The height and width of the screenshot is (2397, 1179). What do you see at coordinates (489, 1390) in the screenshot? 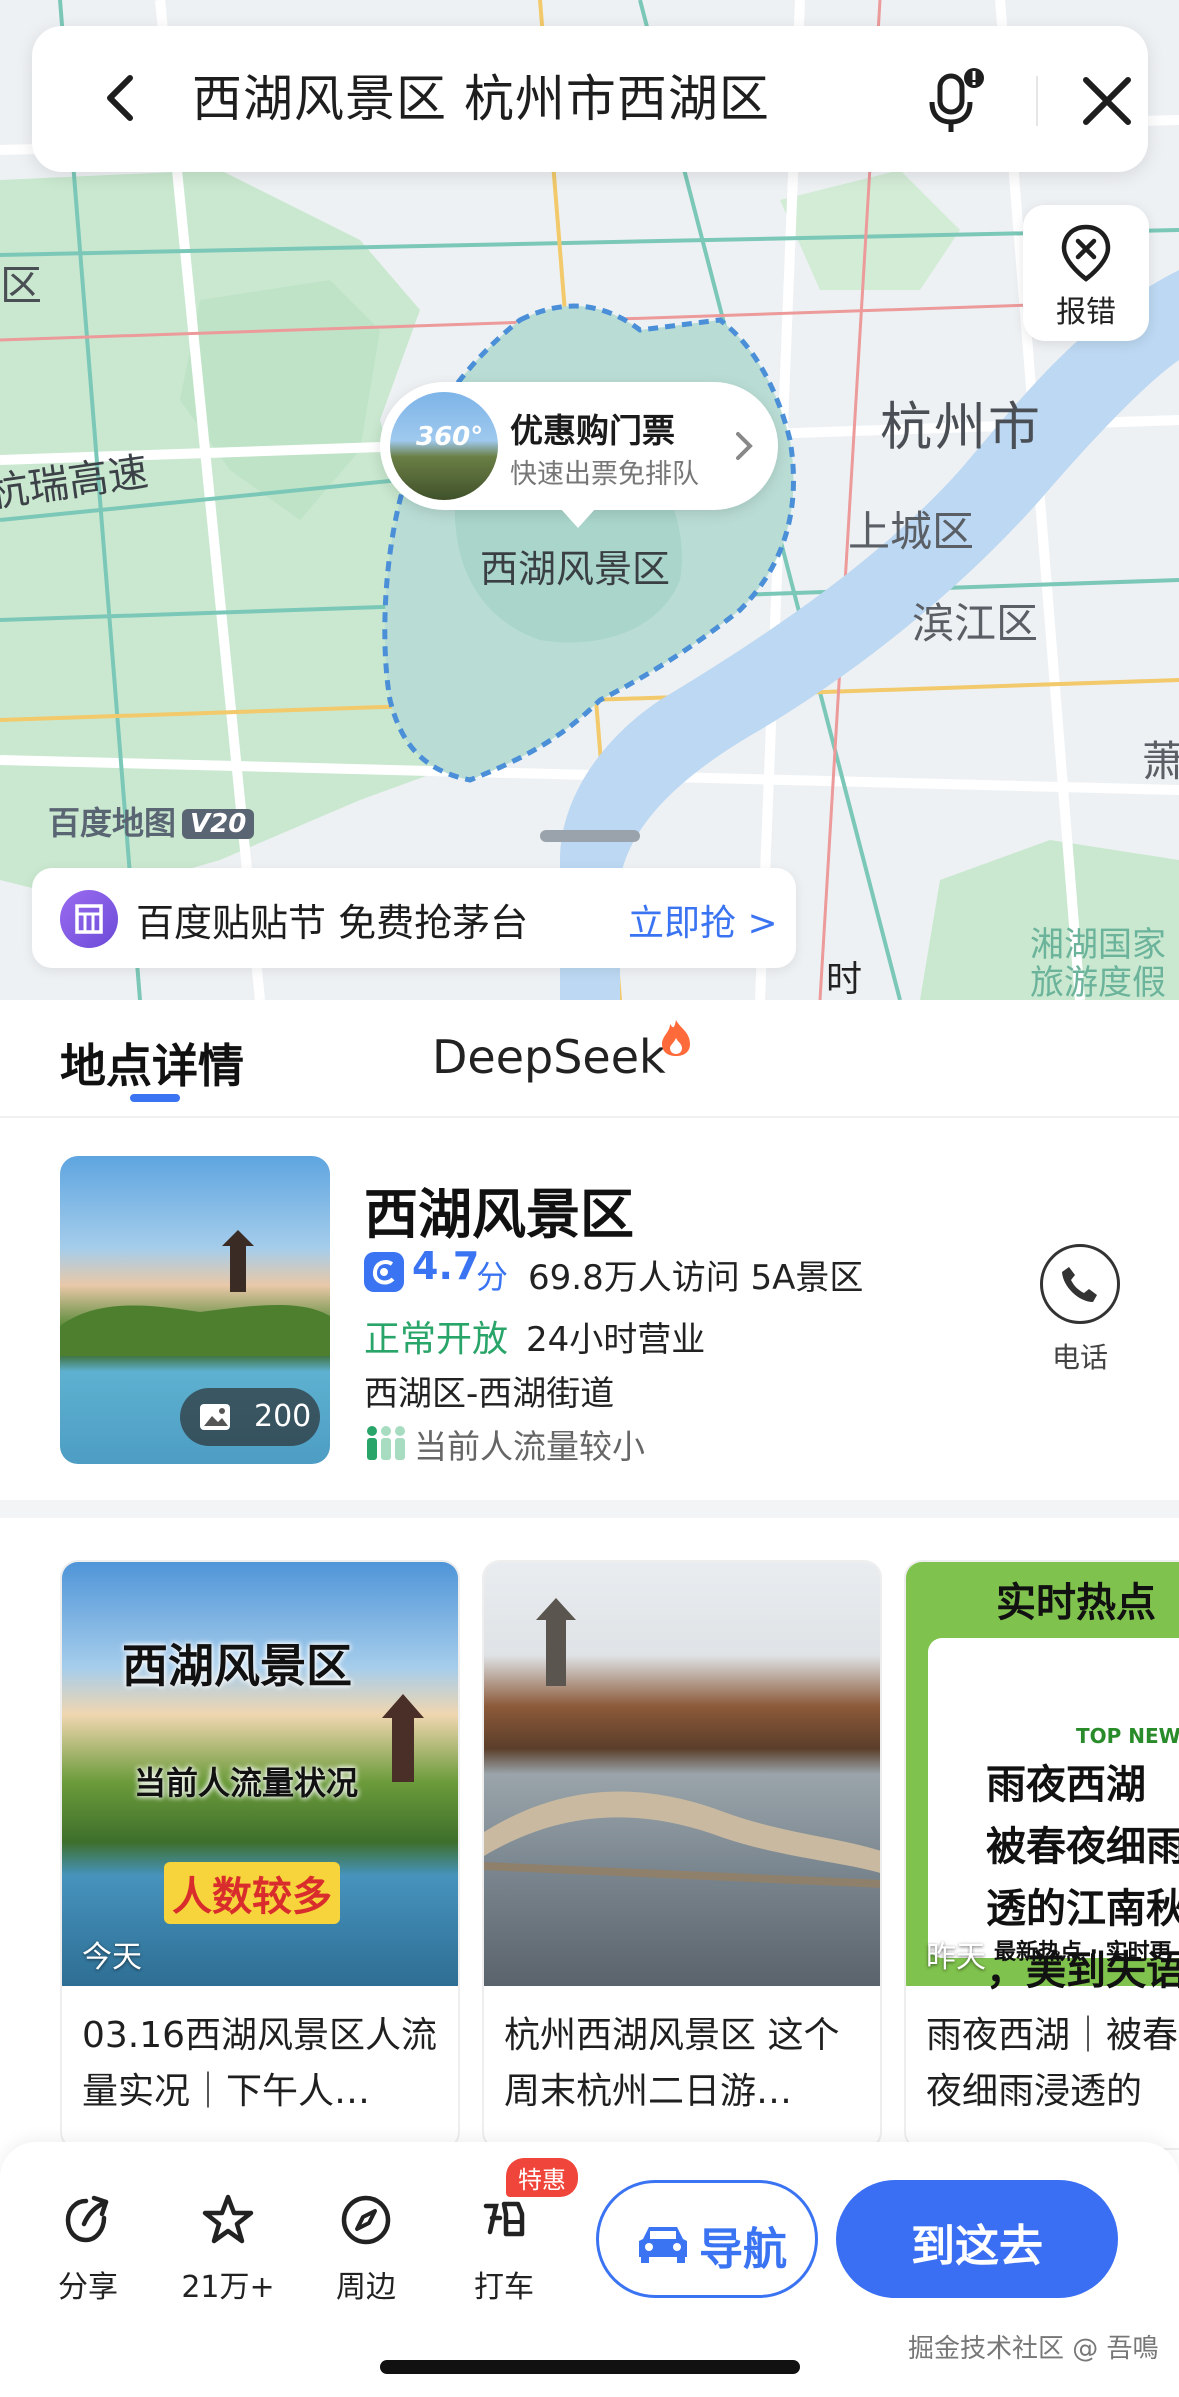
I see `poi-address: 西湖区-西湖街道` at bounding box center [489, 1390].